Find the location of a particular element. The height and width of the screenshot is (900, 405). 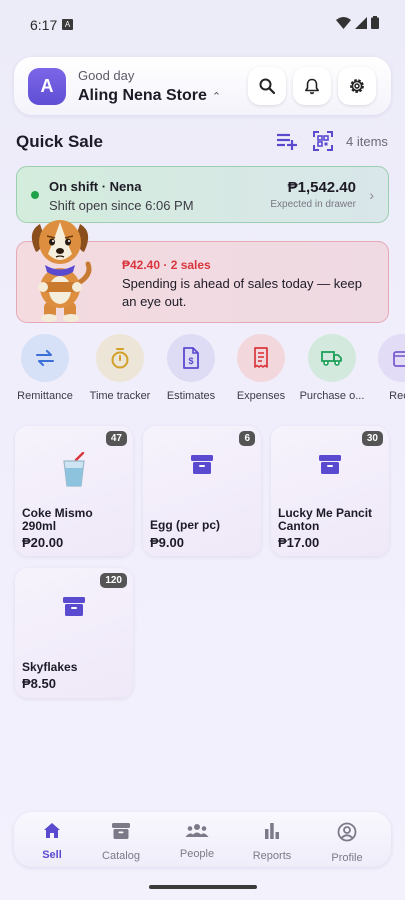

product-card-coke: 47 Coke Mismo 290ml ₱20.00 is located at coordinates (74, 491).